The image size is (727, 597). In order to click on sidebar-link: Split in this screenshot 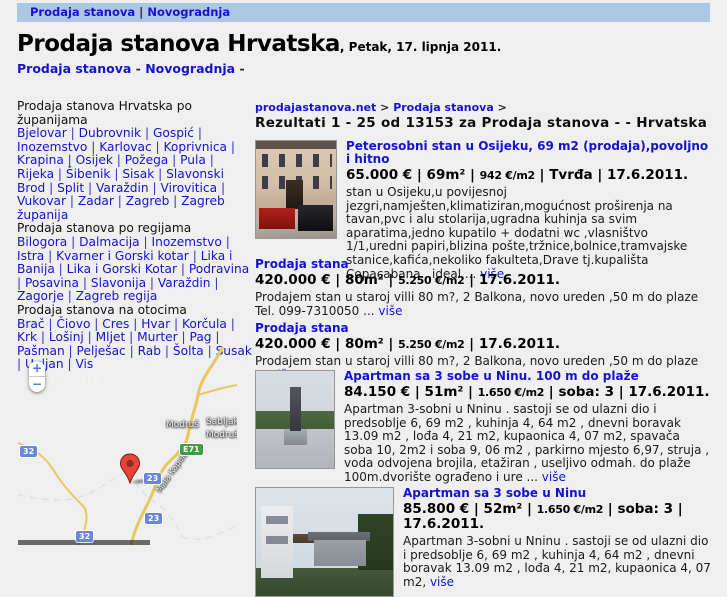, I will do `click(70, 188)`.